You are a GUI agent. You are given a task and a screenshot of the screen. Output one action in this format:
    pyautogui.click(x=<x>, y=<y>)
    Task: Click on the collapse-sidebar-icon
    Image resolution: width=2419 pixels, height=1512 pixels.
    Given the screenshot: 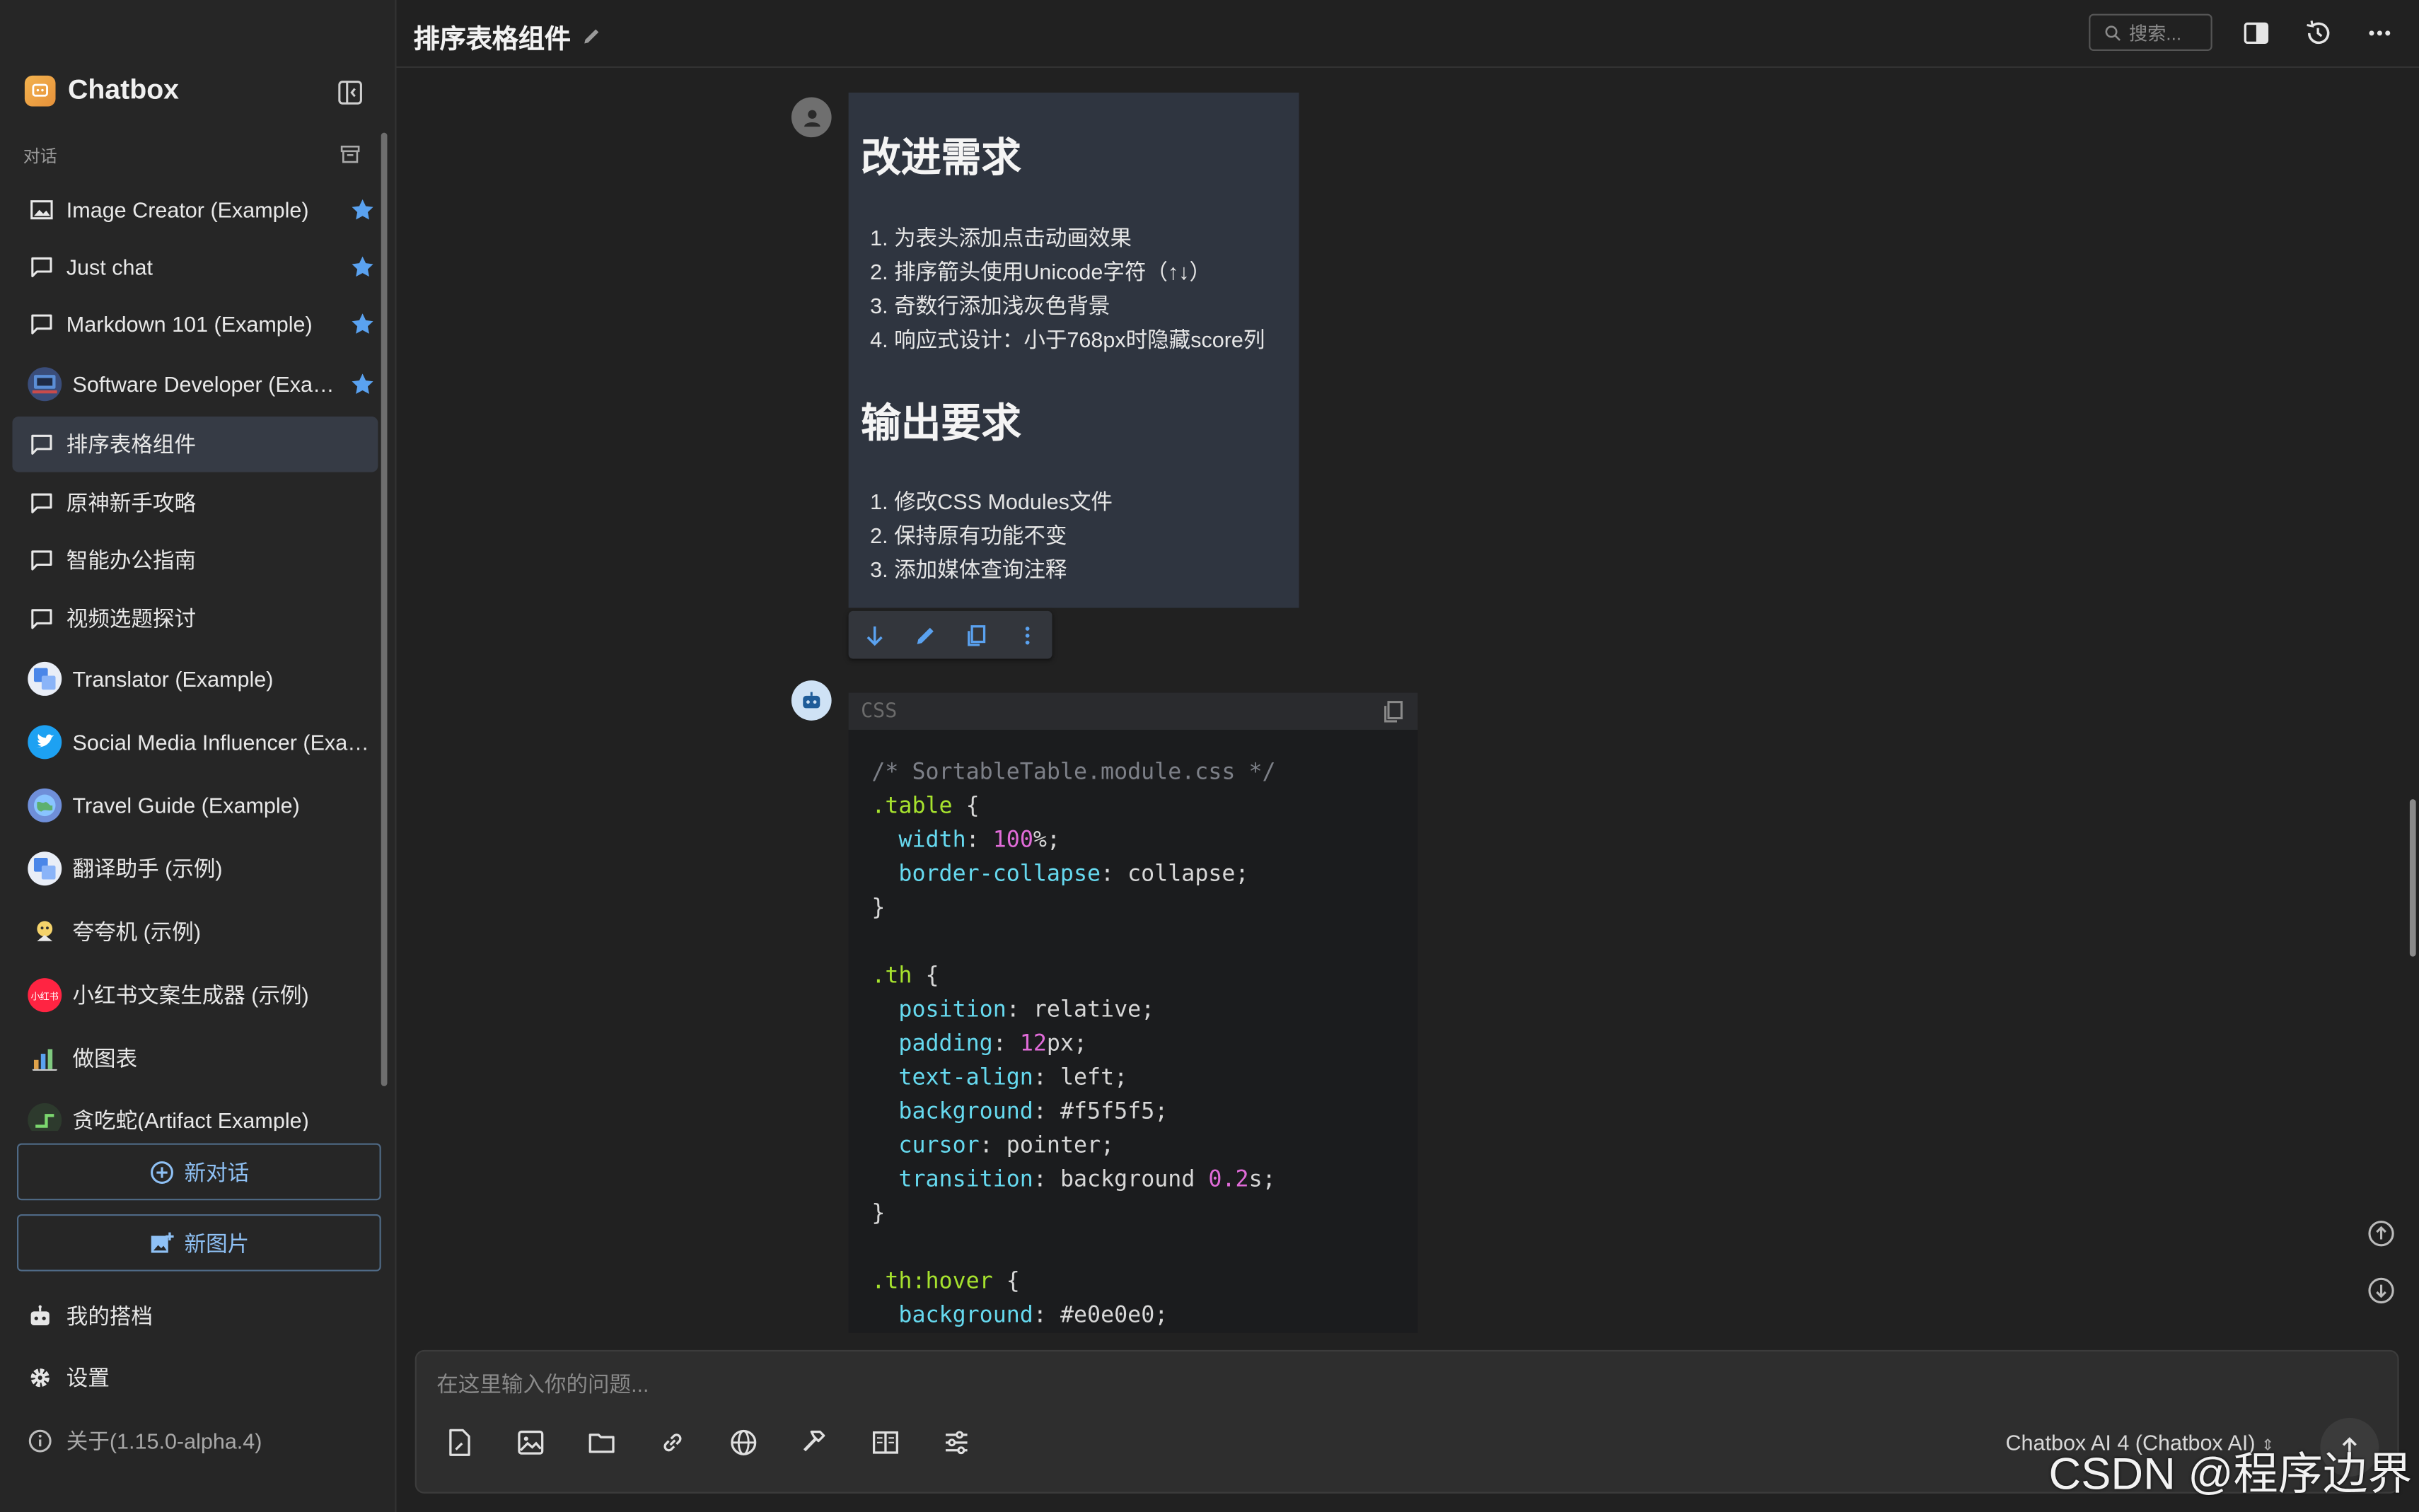 What is the action you would take?
    pyautogui.click(x=350, y=92)
    